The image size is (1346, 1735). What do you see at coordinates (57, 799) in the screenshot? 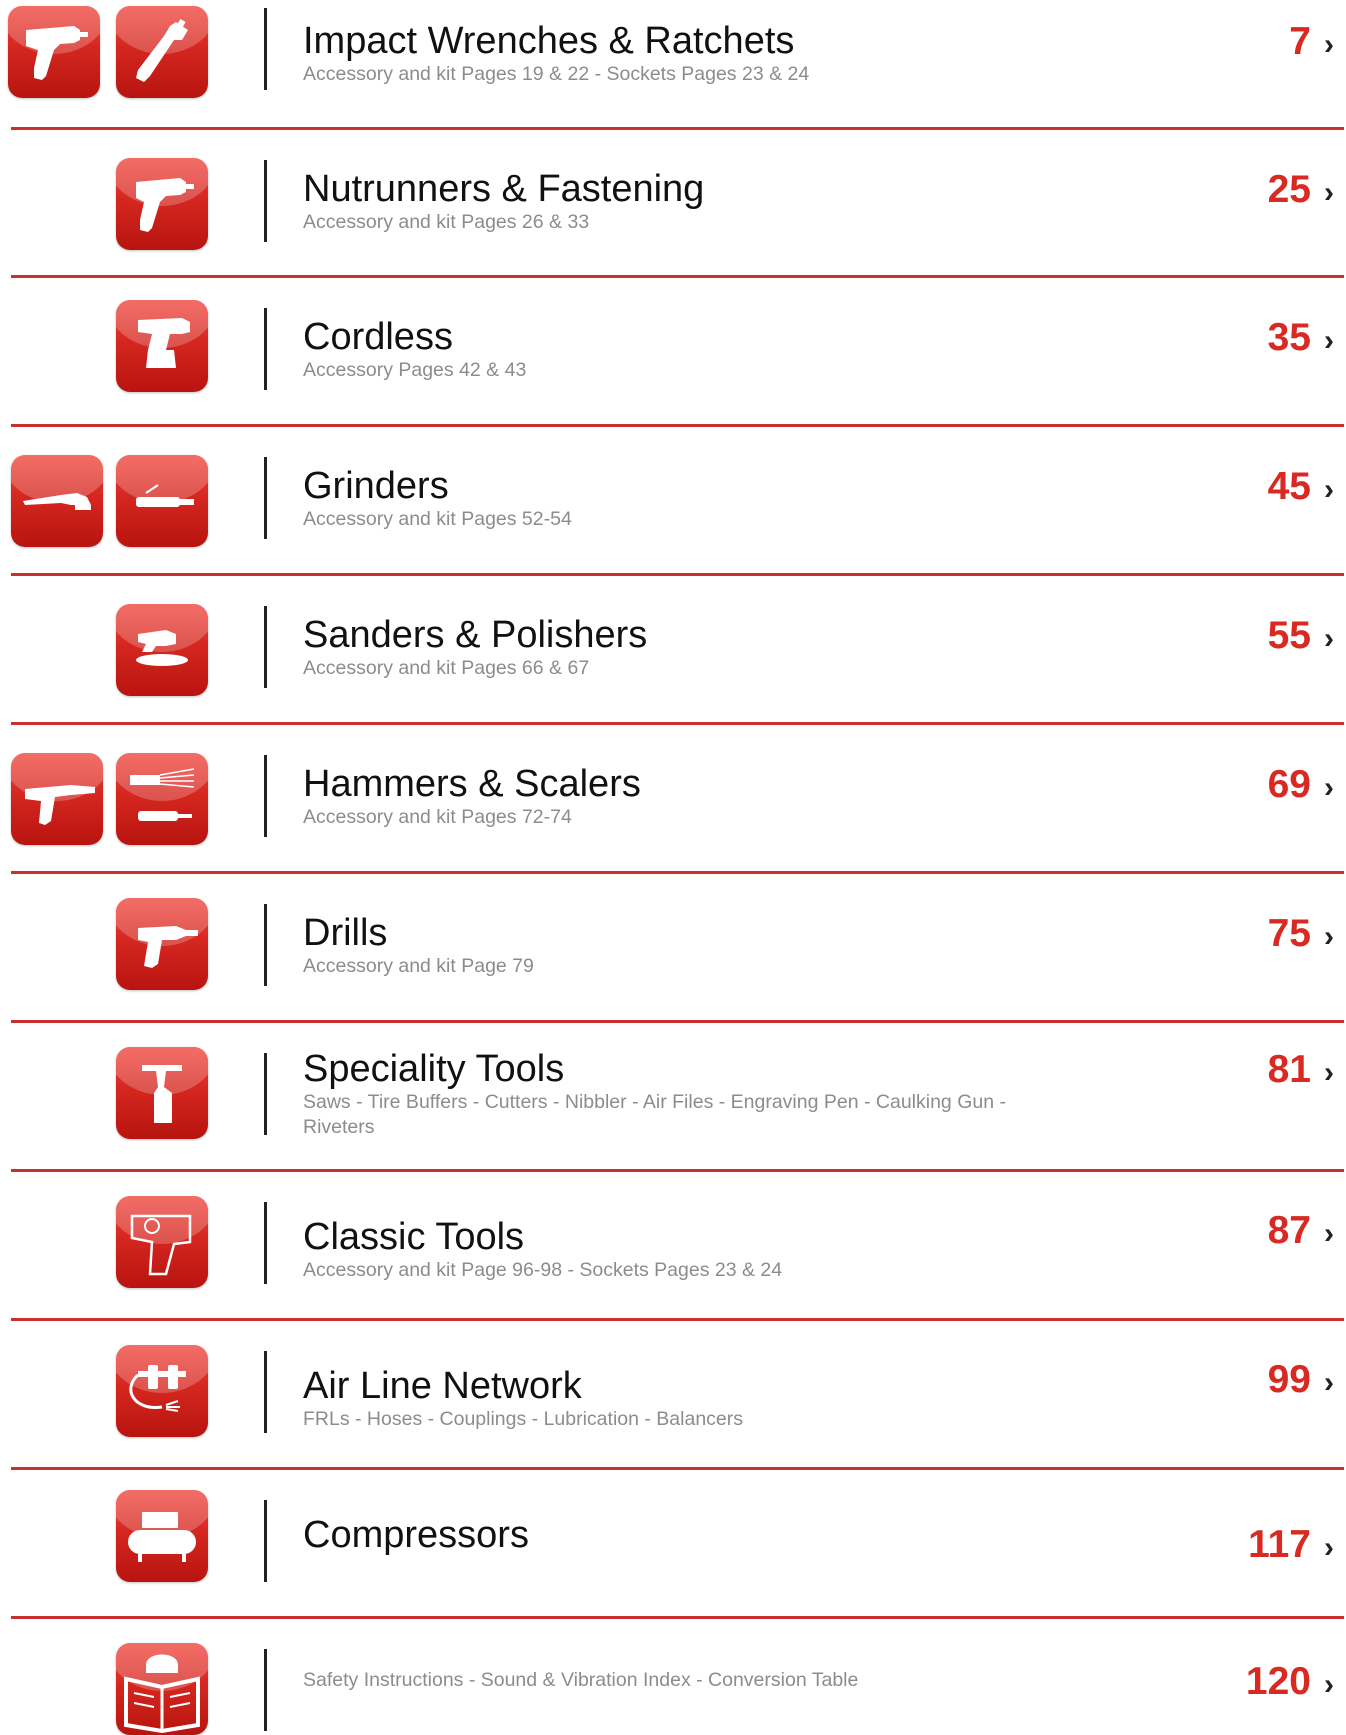
I see `air-hammer-icon` at bounding box center [57, 799].